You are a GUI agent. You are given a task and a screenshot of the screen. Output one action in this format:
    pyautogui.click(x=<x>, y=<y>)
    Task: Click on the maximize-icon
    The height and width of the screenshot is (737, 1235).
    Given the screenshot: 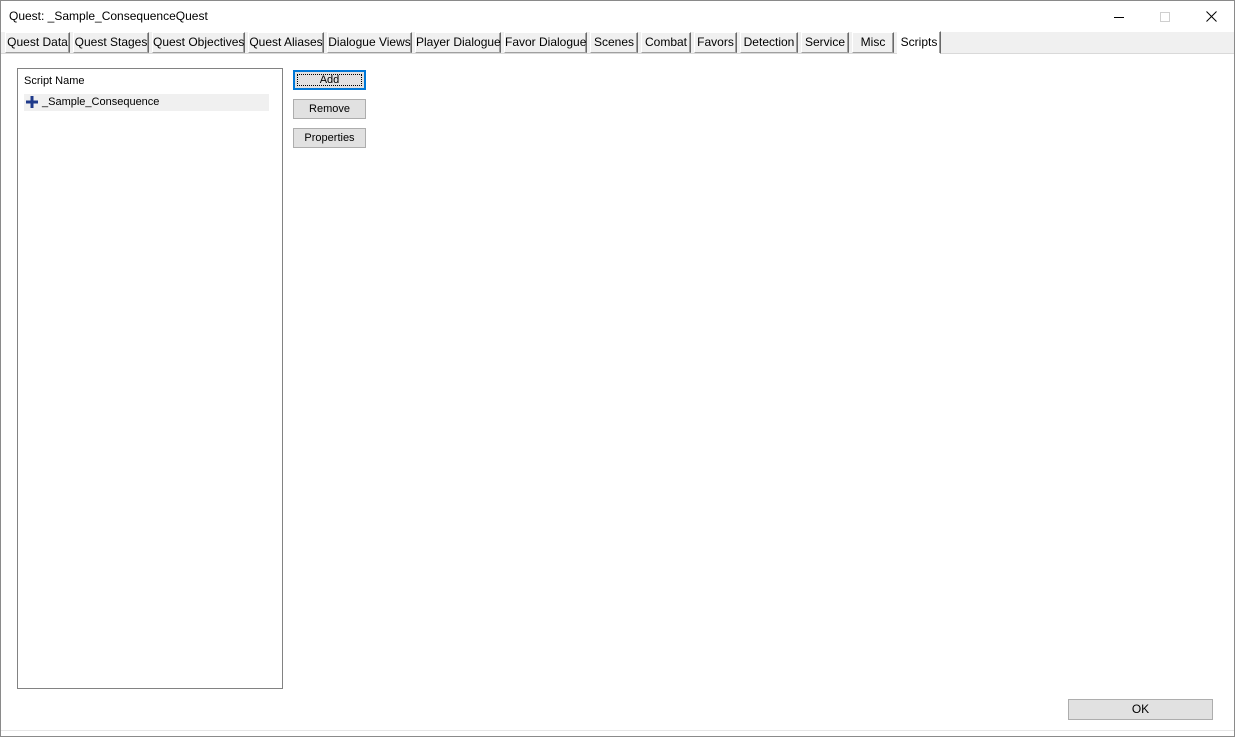 What is the action you would take?
    pyautogui.click(x=1165, y=16)
    